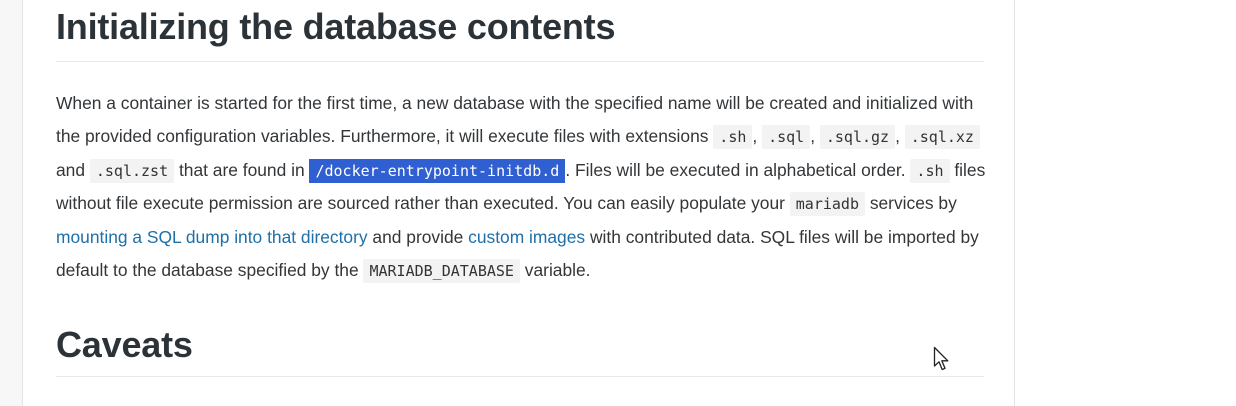  I want to click on code-ext-sql-gz: .sql.gz, so click(857, 136).